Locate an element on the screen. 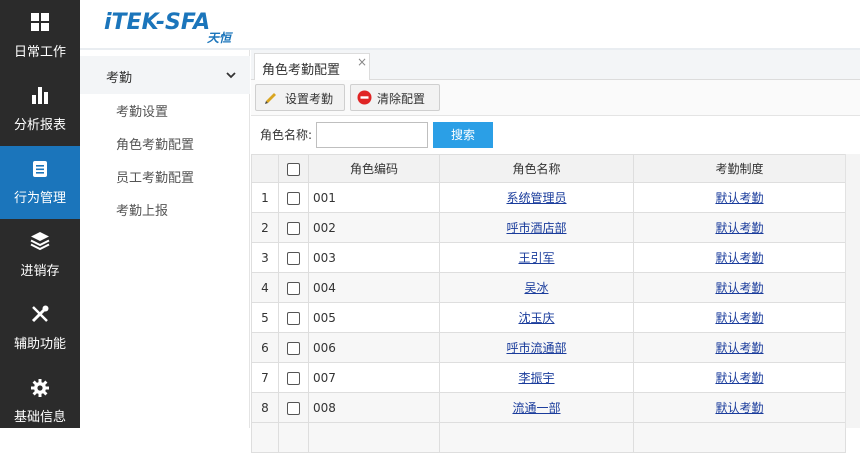 The image size is (860, 453). tab-role-attendance-config: 角色考勤配置 × is located at coordinates (312, 67).